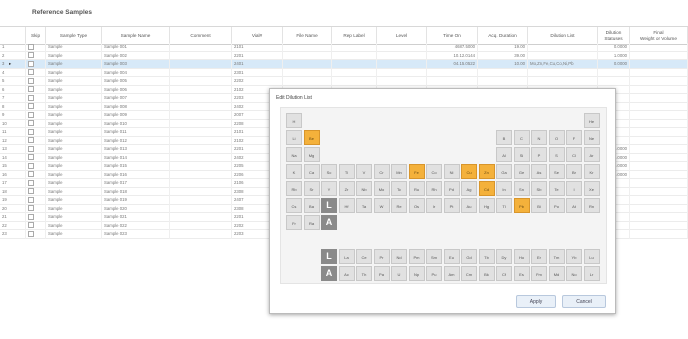 This screenshot has height=339, width=688. What do you see at coordinates (136, 89) in the screenshot?
I see `sample-name-cell: Sample 006` at bounding box center [136, 89].